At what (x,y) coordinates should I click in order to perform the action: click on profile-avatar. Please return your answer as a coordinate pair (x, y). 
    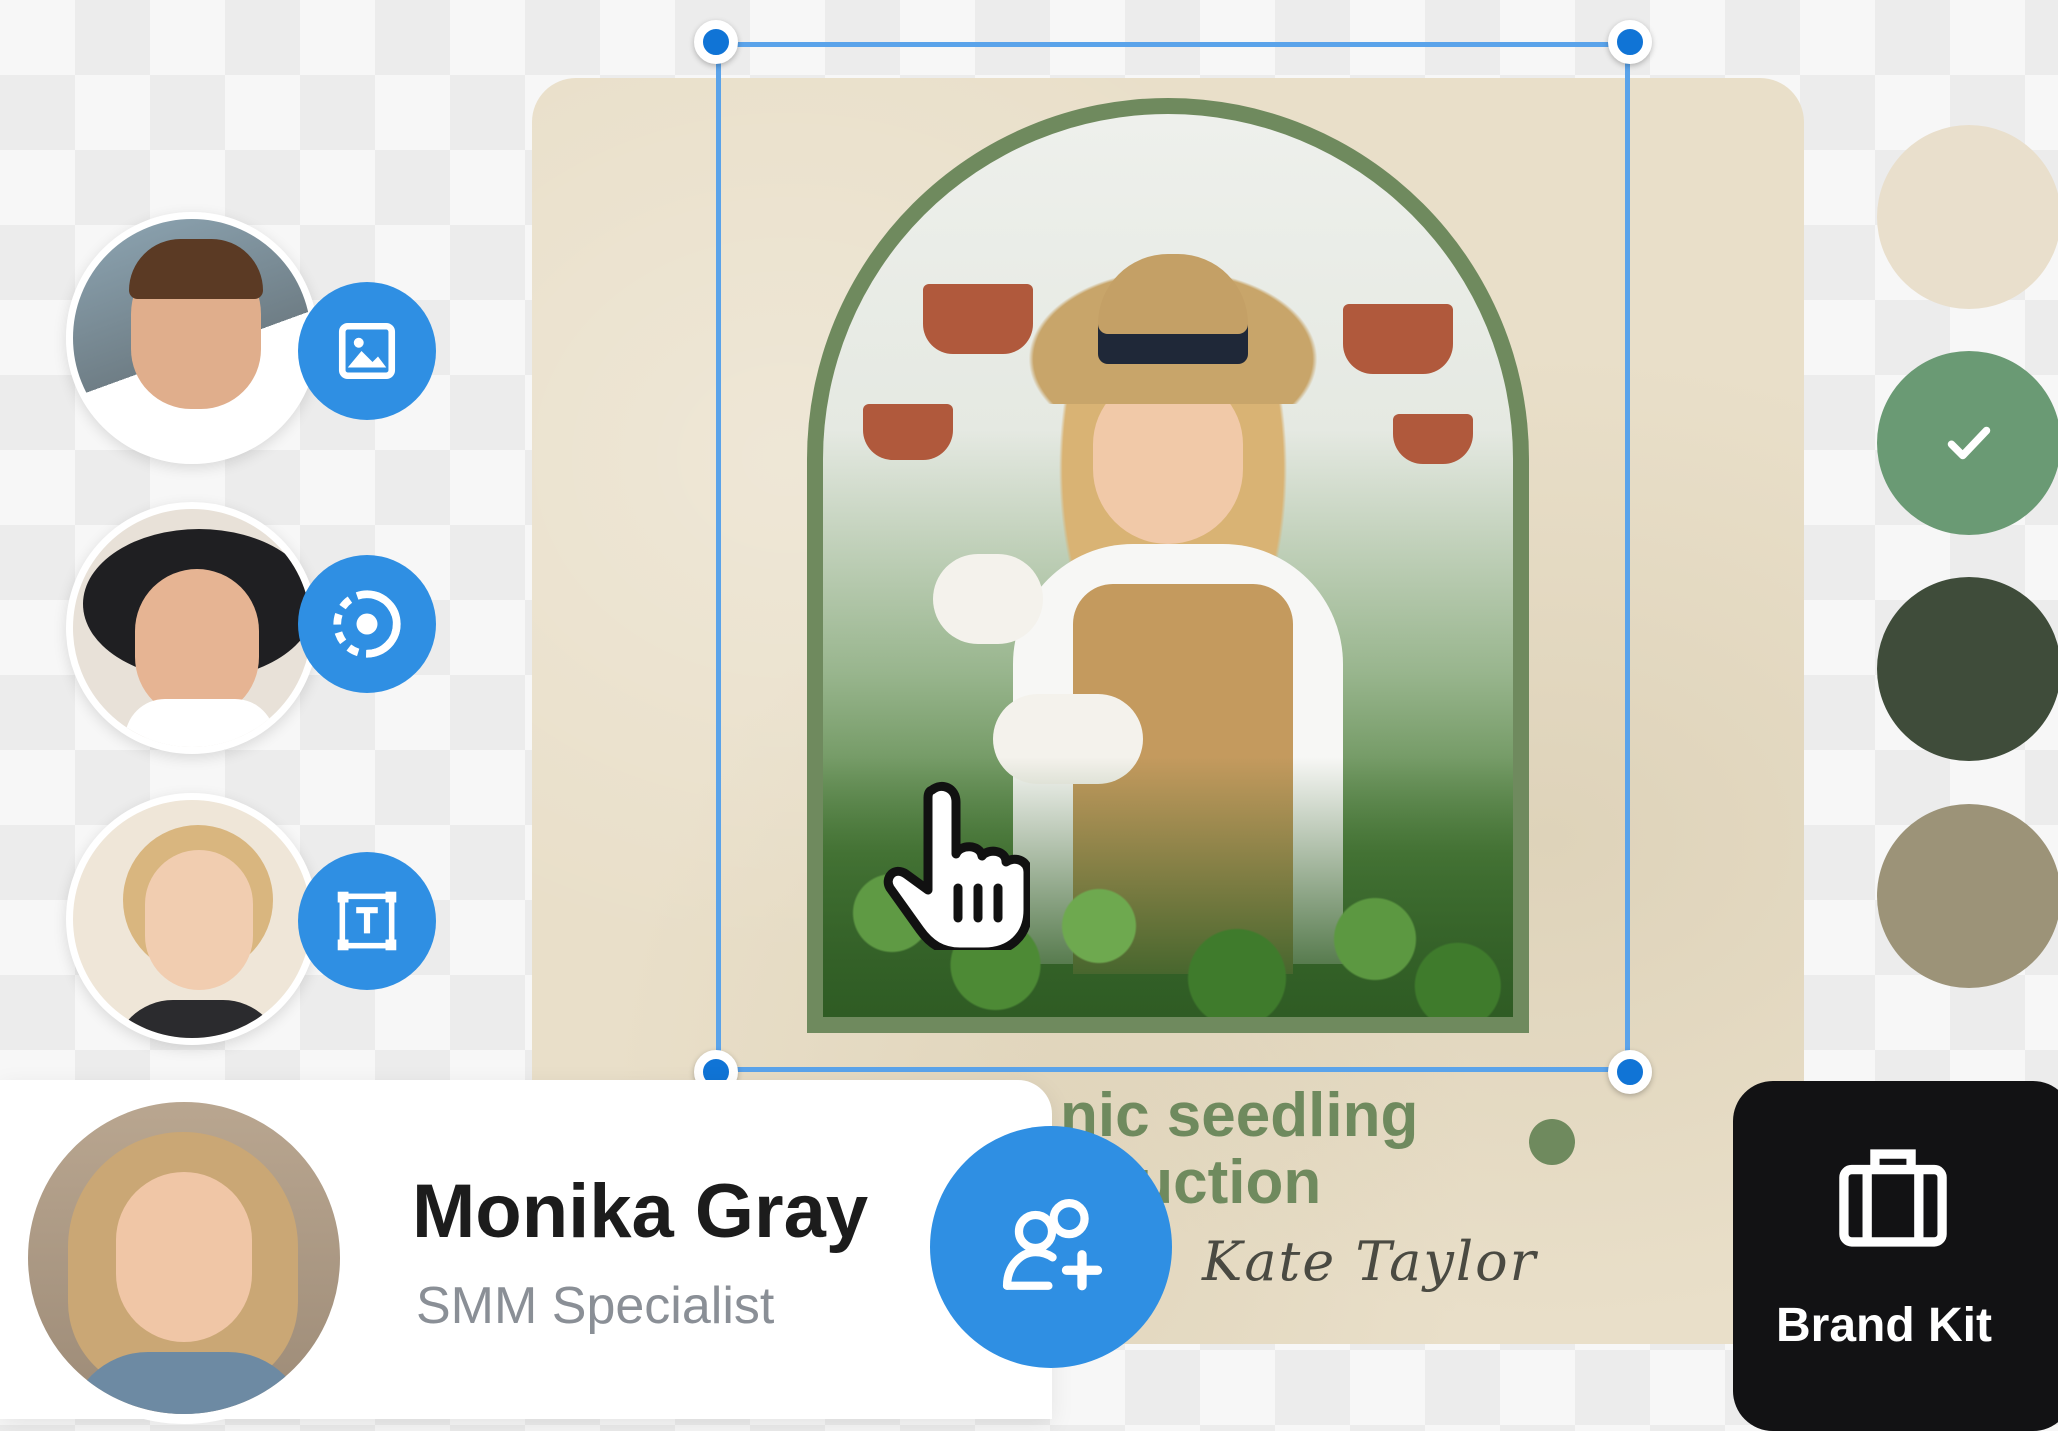
    Looking at the image, I should click on (184, 1258).